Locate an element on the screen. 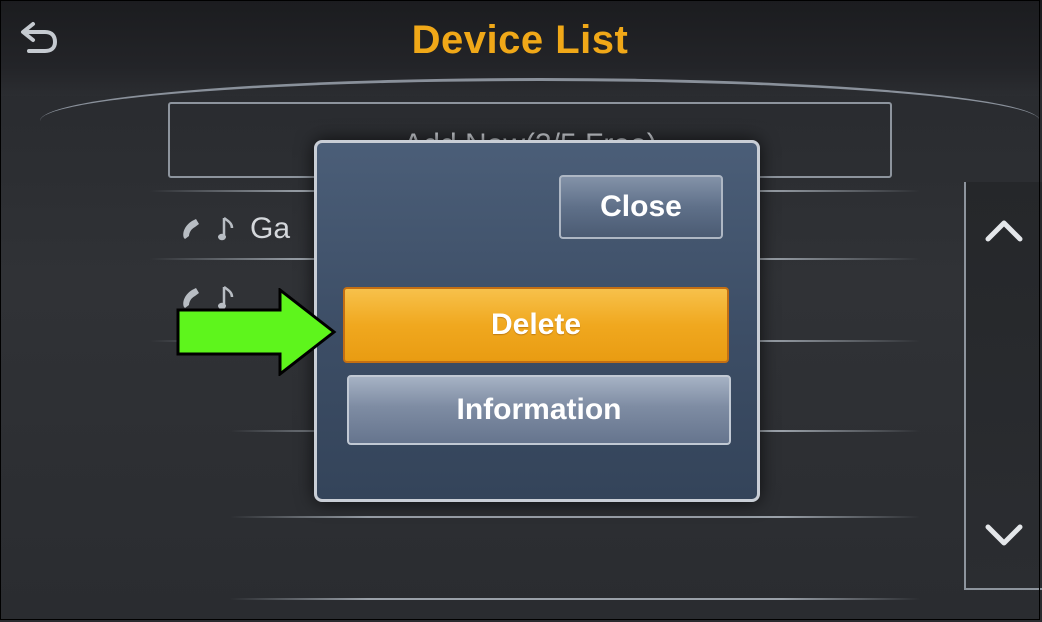  delete-button: Delete is located at coordinates (536, 325).